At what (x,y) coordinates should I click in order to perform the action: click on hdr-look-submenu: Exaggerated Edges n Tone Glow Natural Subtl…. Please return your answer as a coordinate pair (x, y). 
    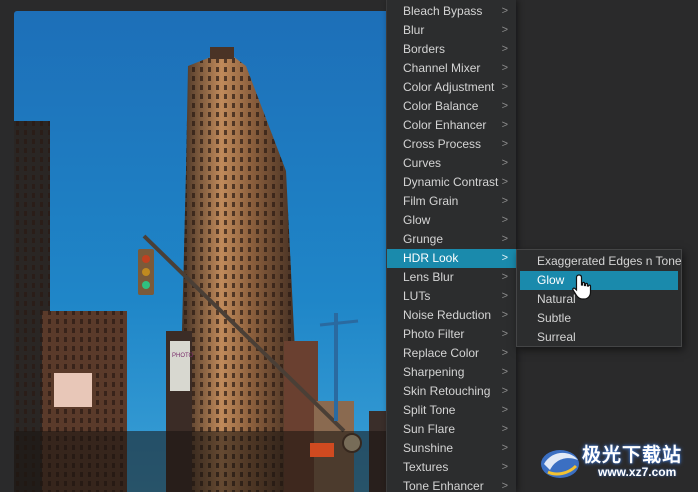
    Looking at the image, I should click on (599, 298).